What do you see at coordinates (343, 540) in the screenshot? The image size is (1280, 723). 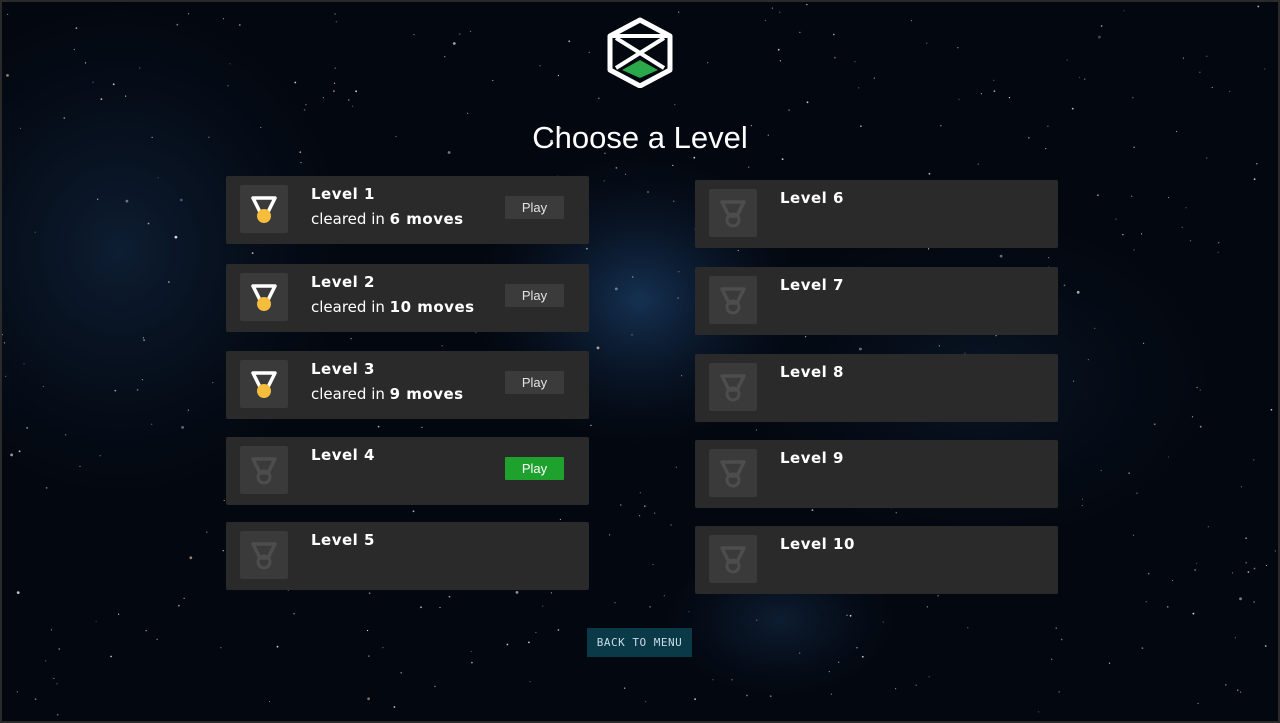 I see `level-title: Level 5` at bounding box center [343, 540].